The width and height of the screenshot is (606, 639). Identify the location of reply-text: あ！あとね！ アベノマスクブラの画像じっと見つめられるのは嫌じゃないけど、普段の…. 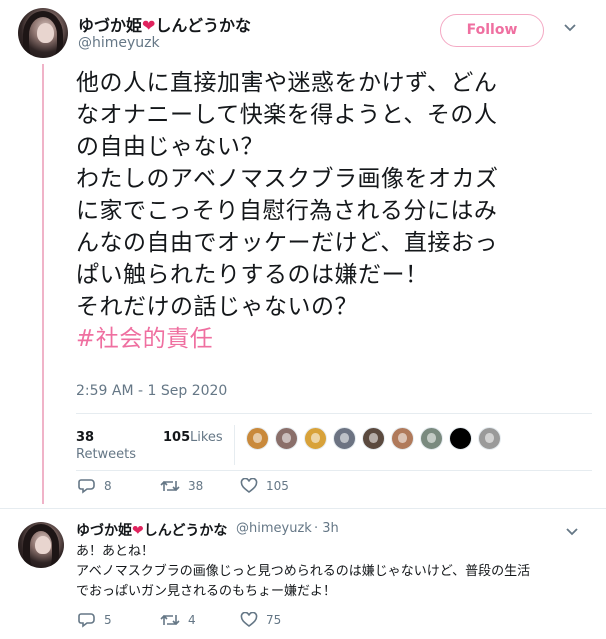
(303, 572).